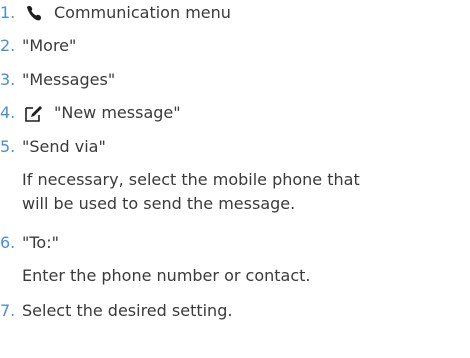  I want to click on step-text: "Send via", so click(64, 146).